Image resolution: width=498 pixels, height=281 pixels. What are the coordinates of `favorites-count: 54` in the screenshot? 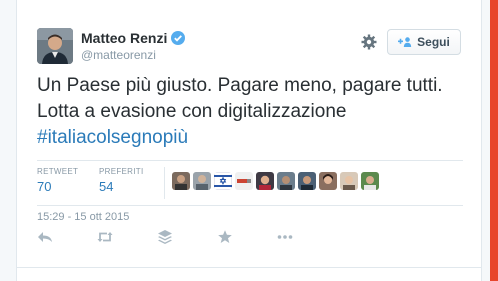 It's located at (106, 186).